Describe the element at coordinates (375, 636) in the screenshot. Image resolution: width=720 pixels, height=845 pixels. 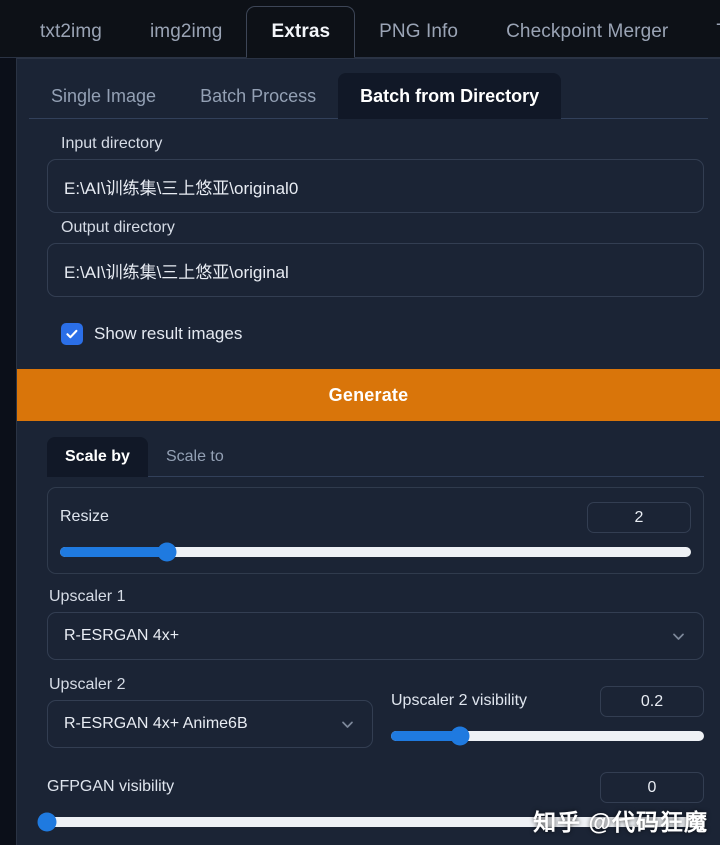
I see `upscaler-1-select: R-ESRGAN 4x+` at that location.